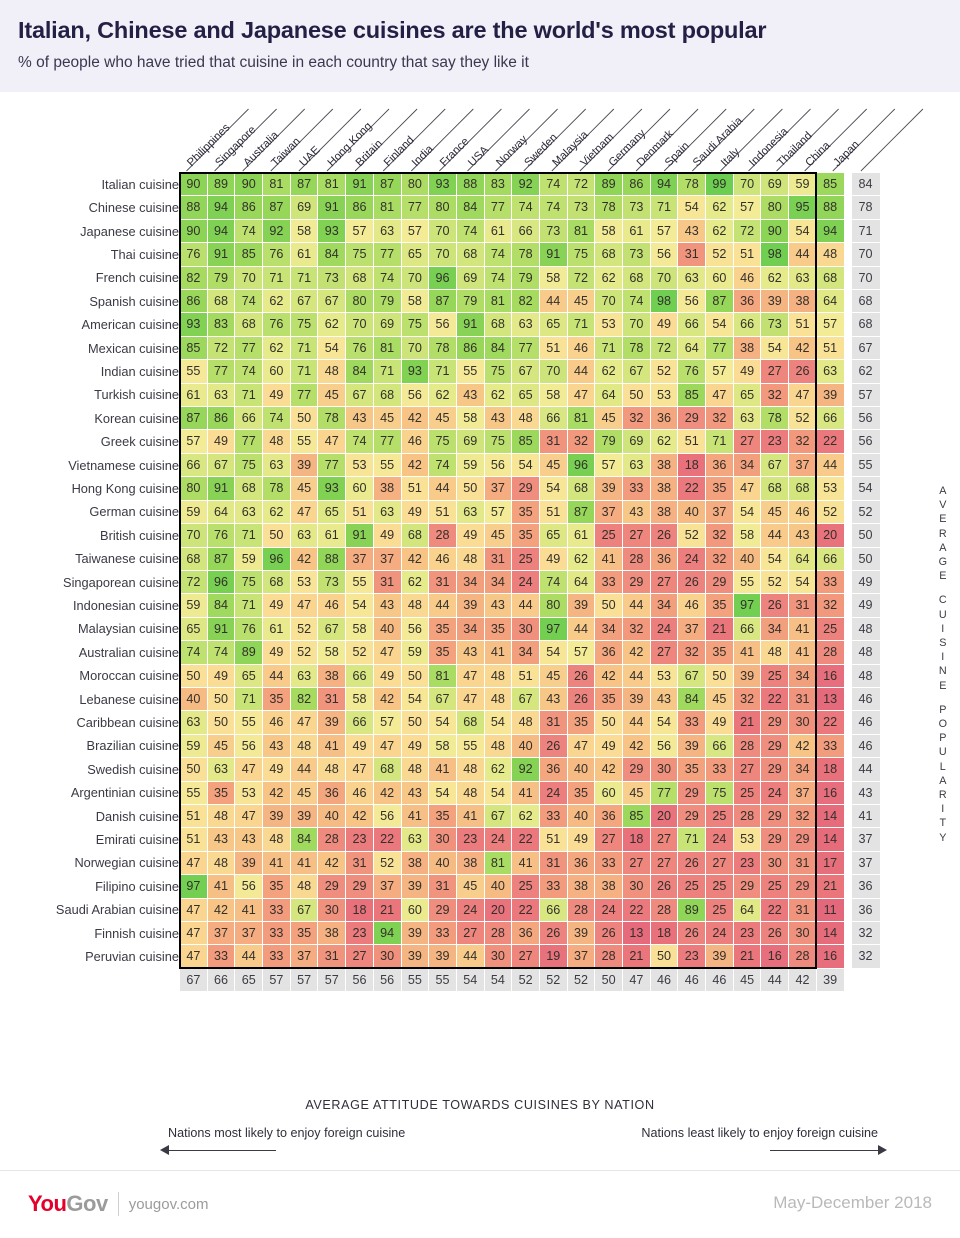 This screenshot has height=1238, width=960. Describe the element at coordinates (846, 154) in the screenshot. I see `column-label: Japan` at that location.